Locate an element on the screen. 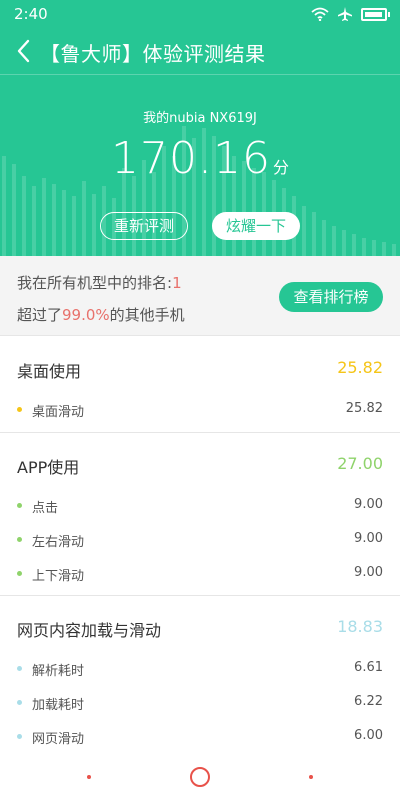 The height and width of the screenshot is (800, 400). list-item: 上下滑动 9.00 is located at coordinates (200, 575).